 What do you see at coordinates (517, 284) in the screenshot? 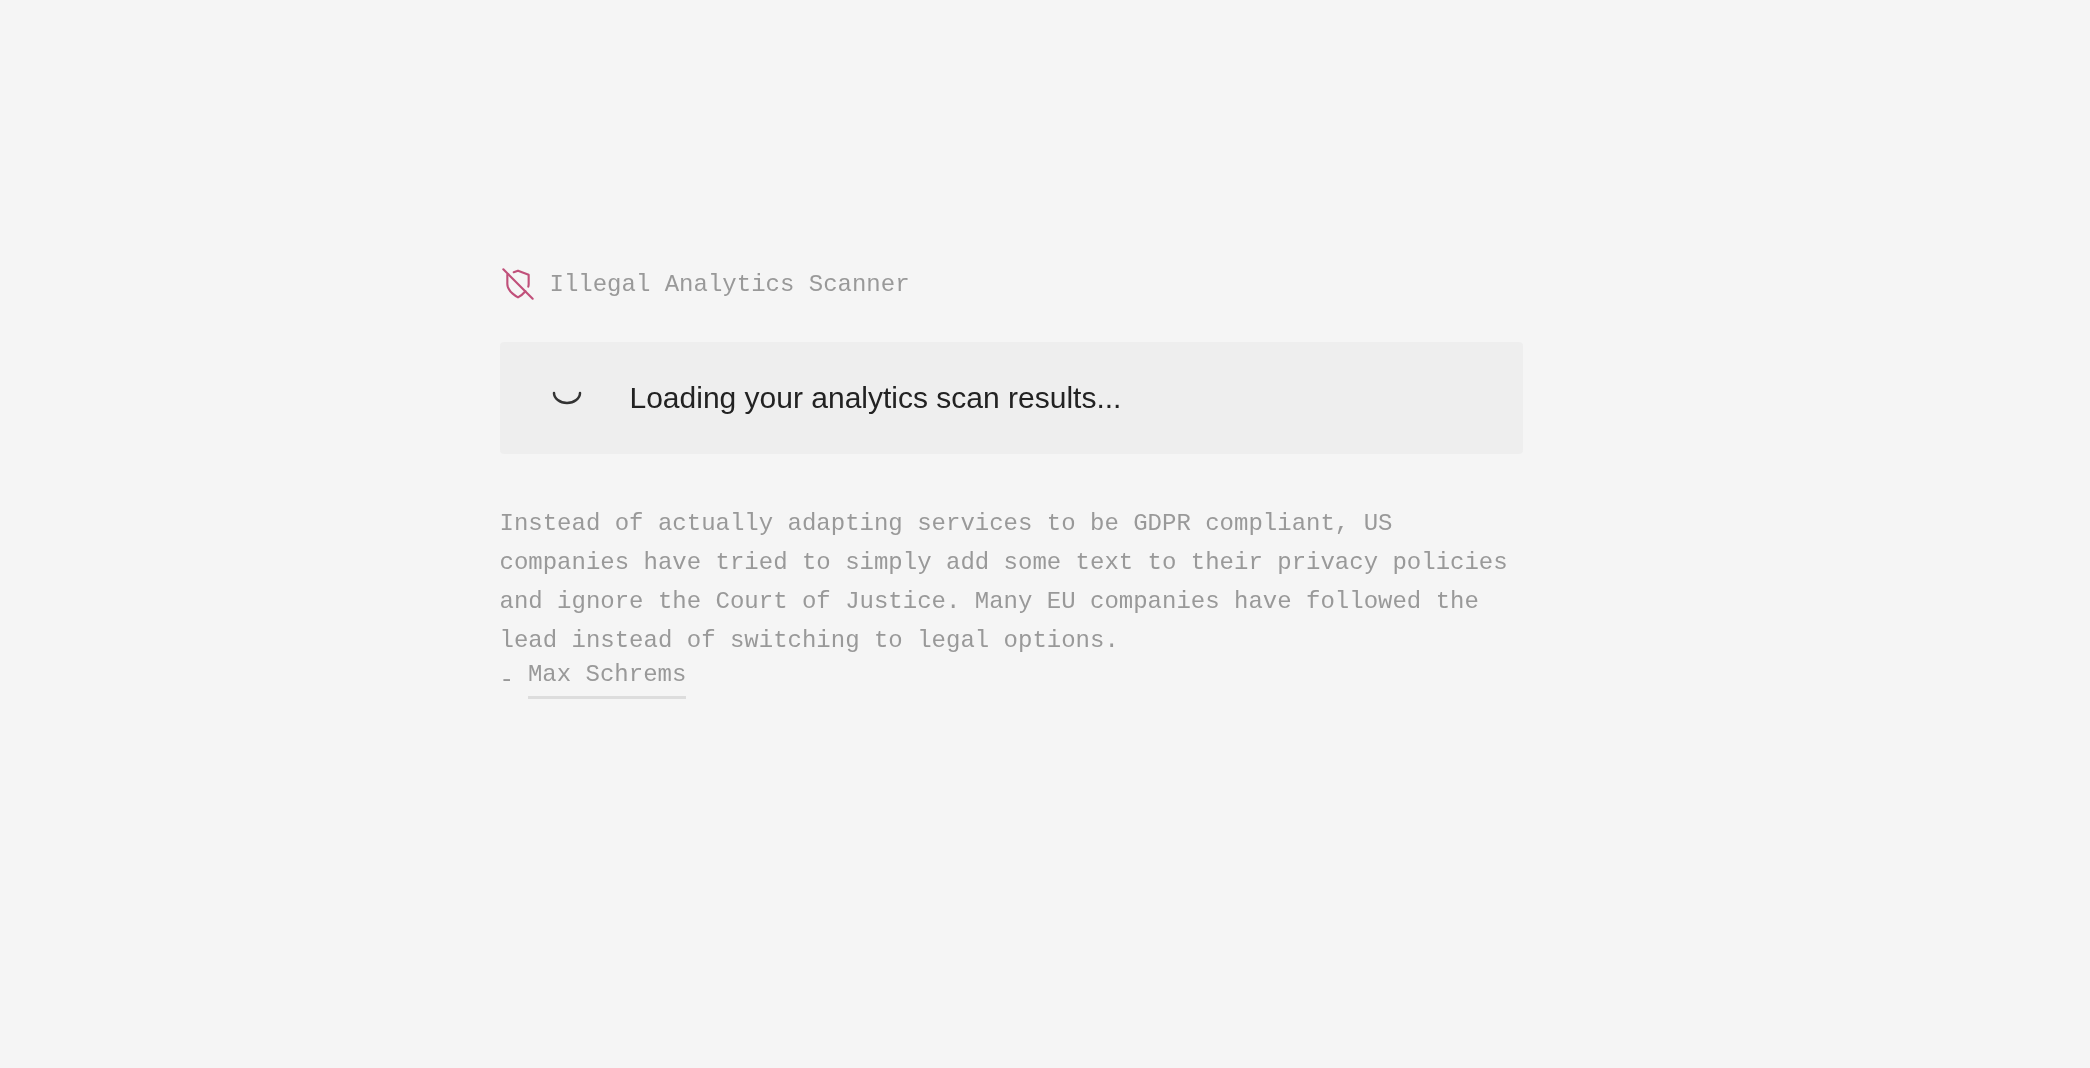
I see `shield-off-icon` at bounding box center [517, 284].